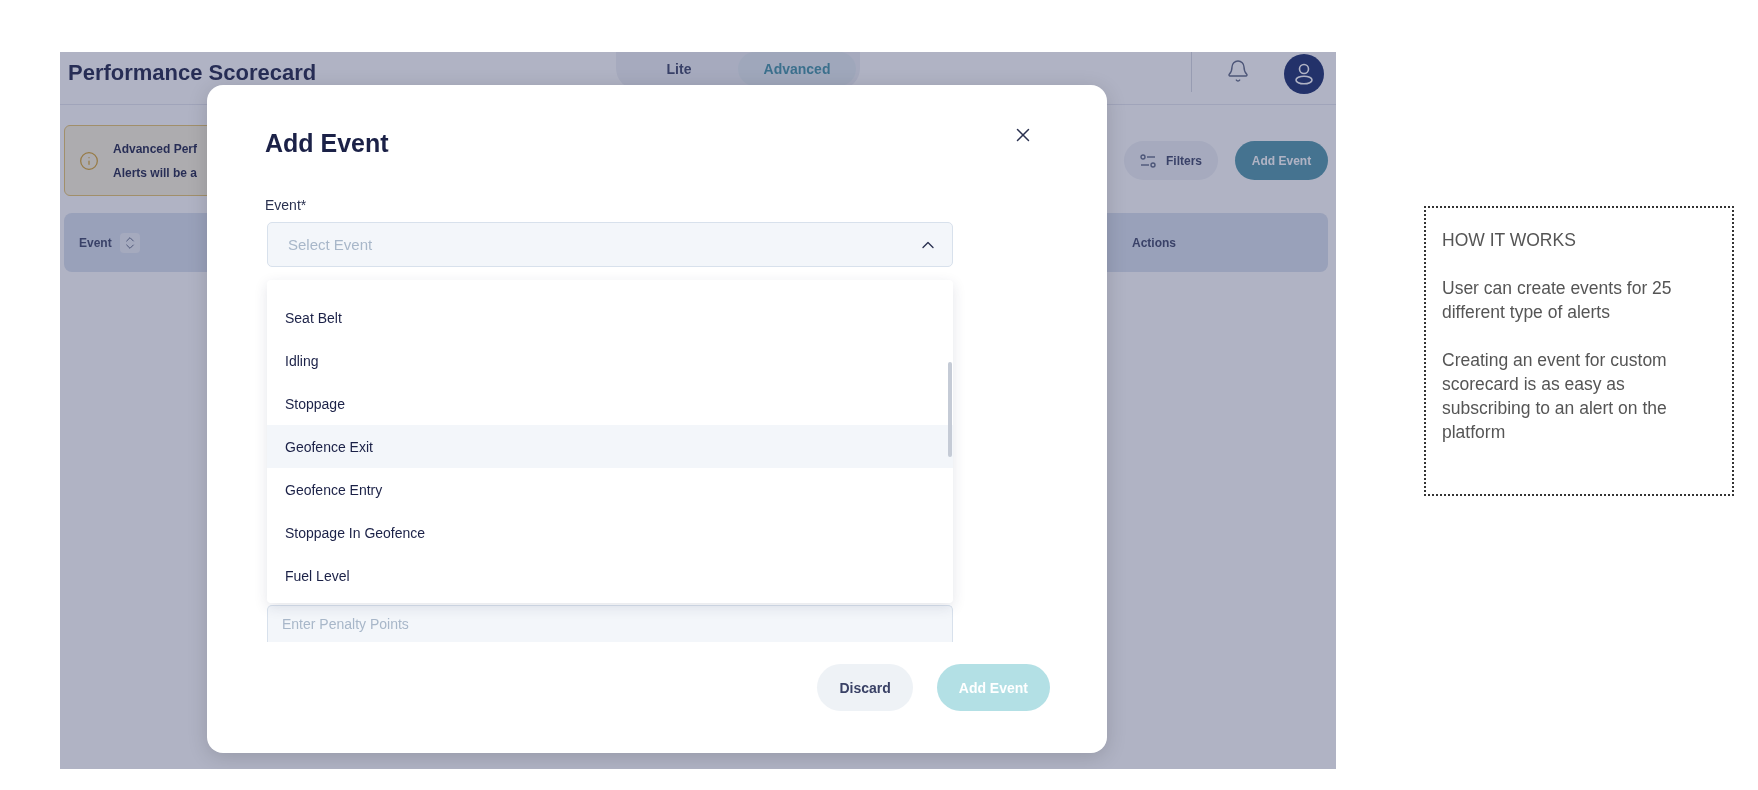 The width and height of the screenshot is (1758, 790). I want to click on page-title: Performance Scorecard, so click(193, 73).